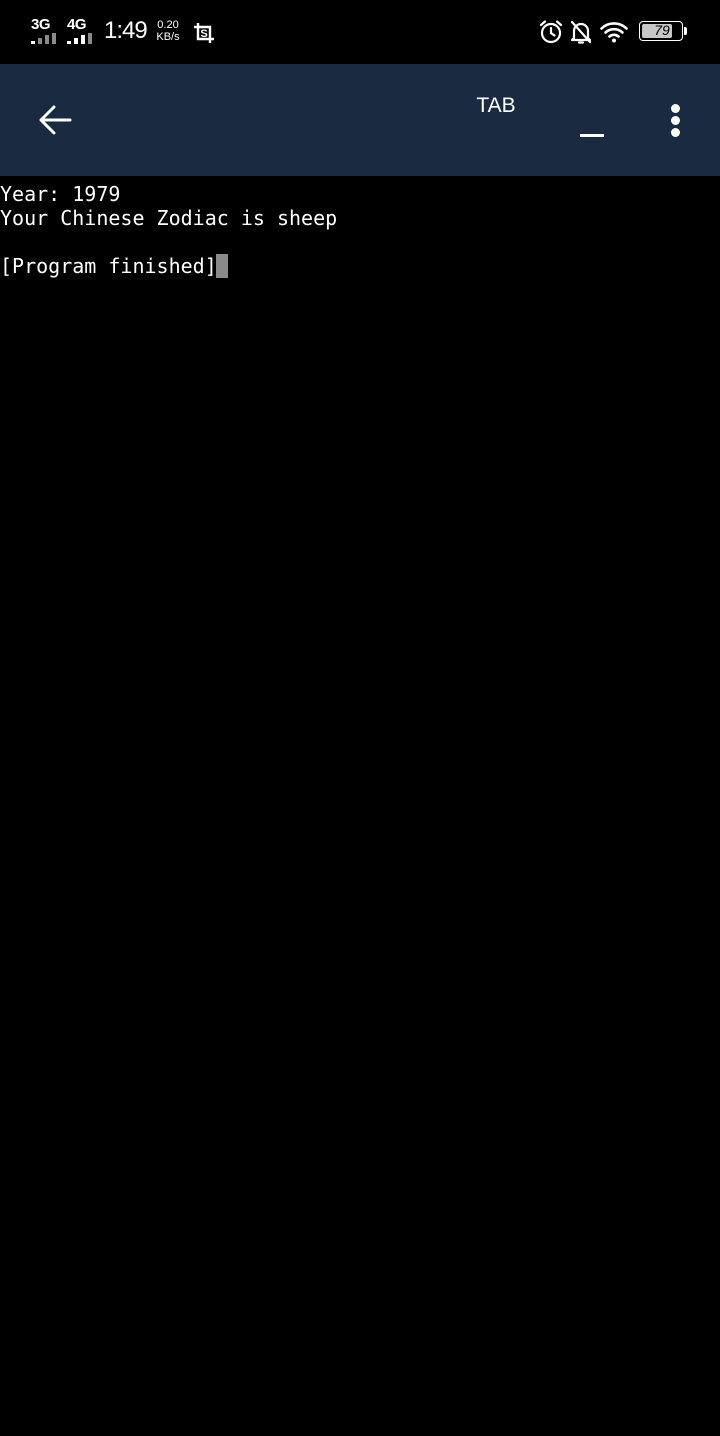 The image size is (720, 1436). I want to click on underscore-glyph, so click(592, 135).